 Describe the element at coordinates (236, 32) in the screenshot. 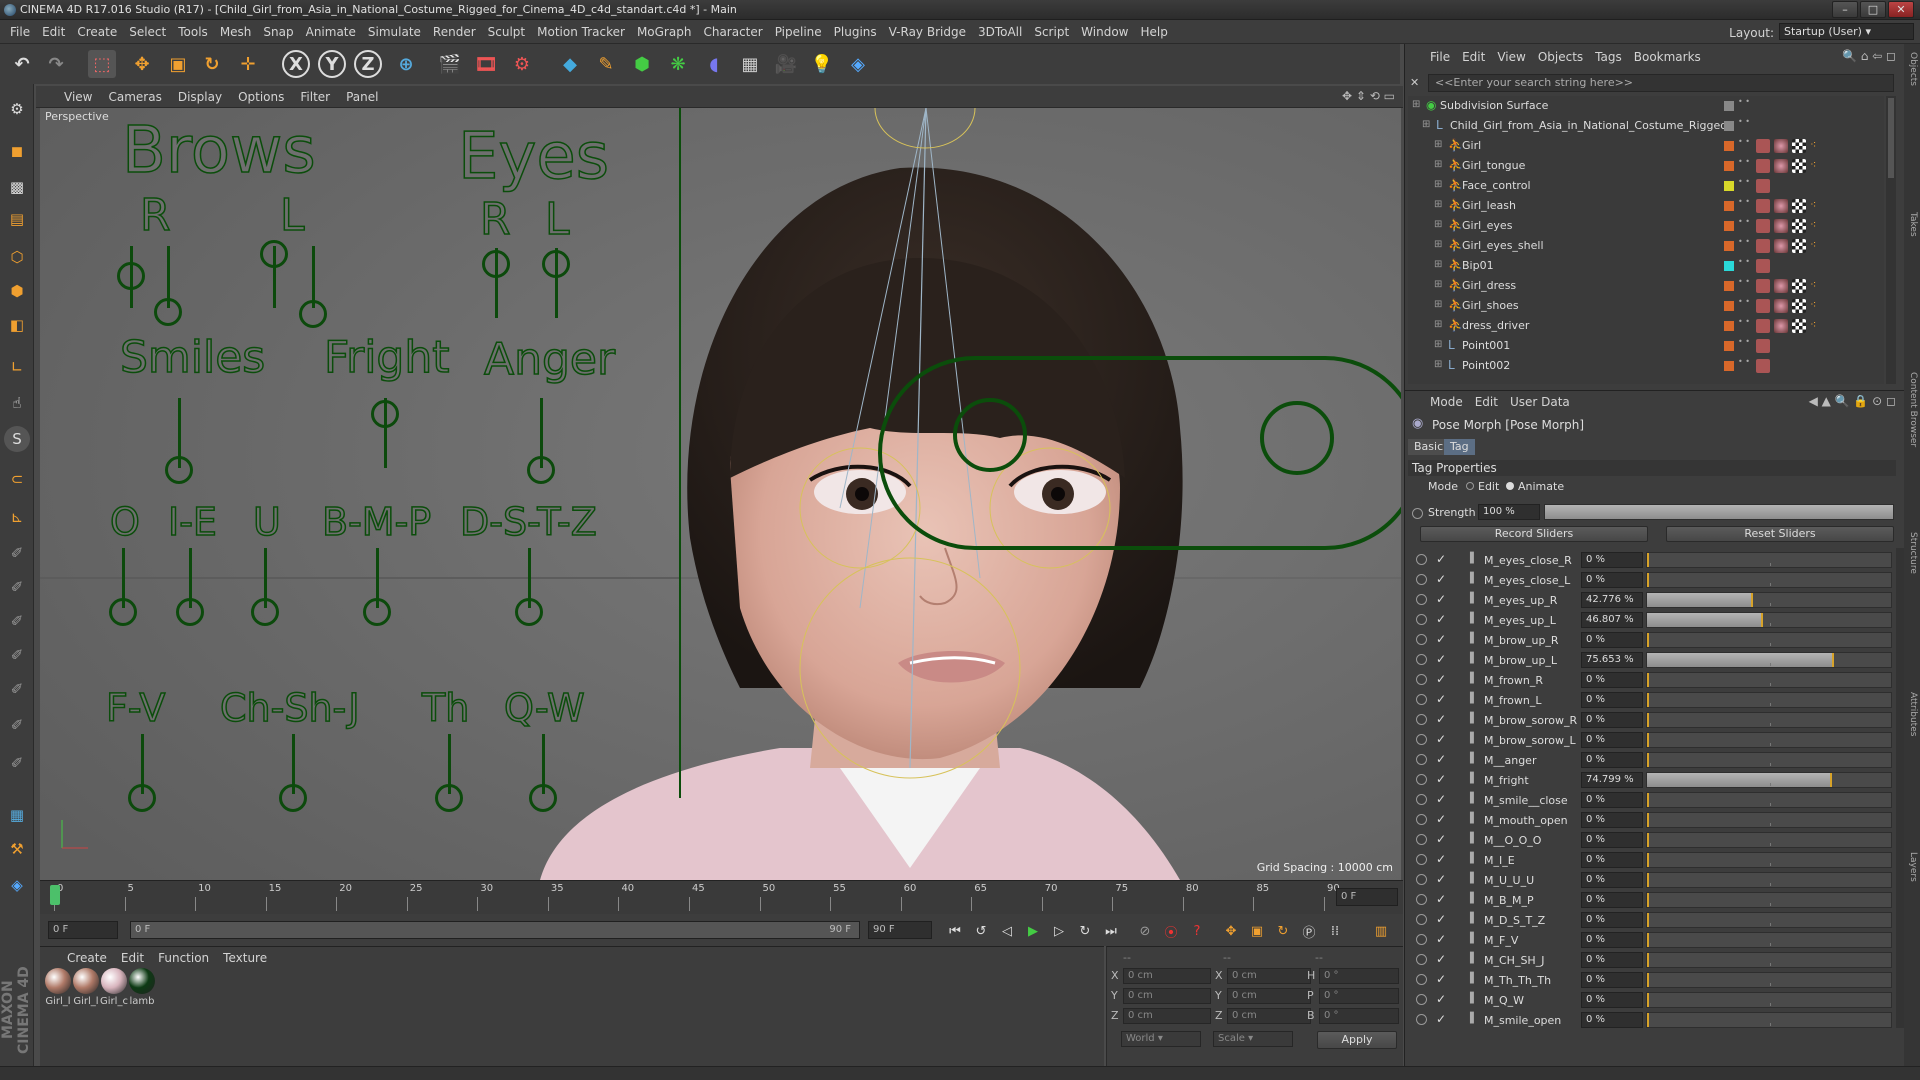

I see `menu-mesh: Mesh` at that location.